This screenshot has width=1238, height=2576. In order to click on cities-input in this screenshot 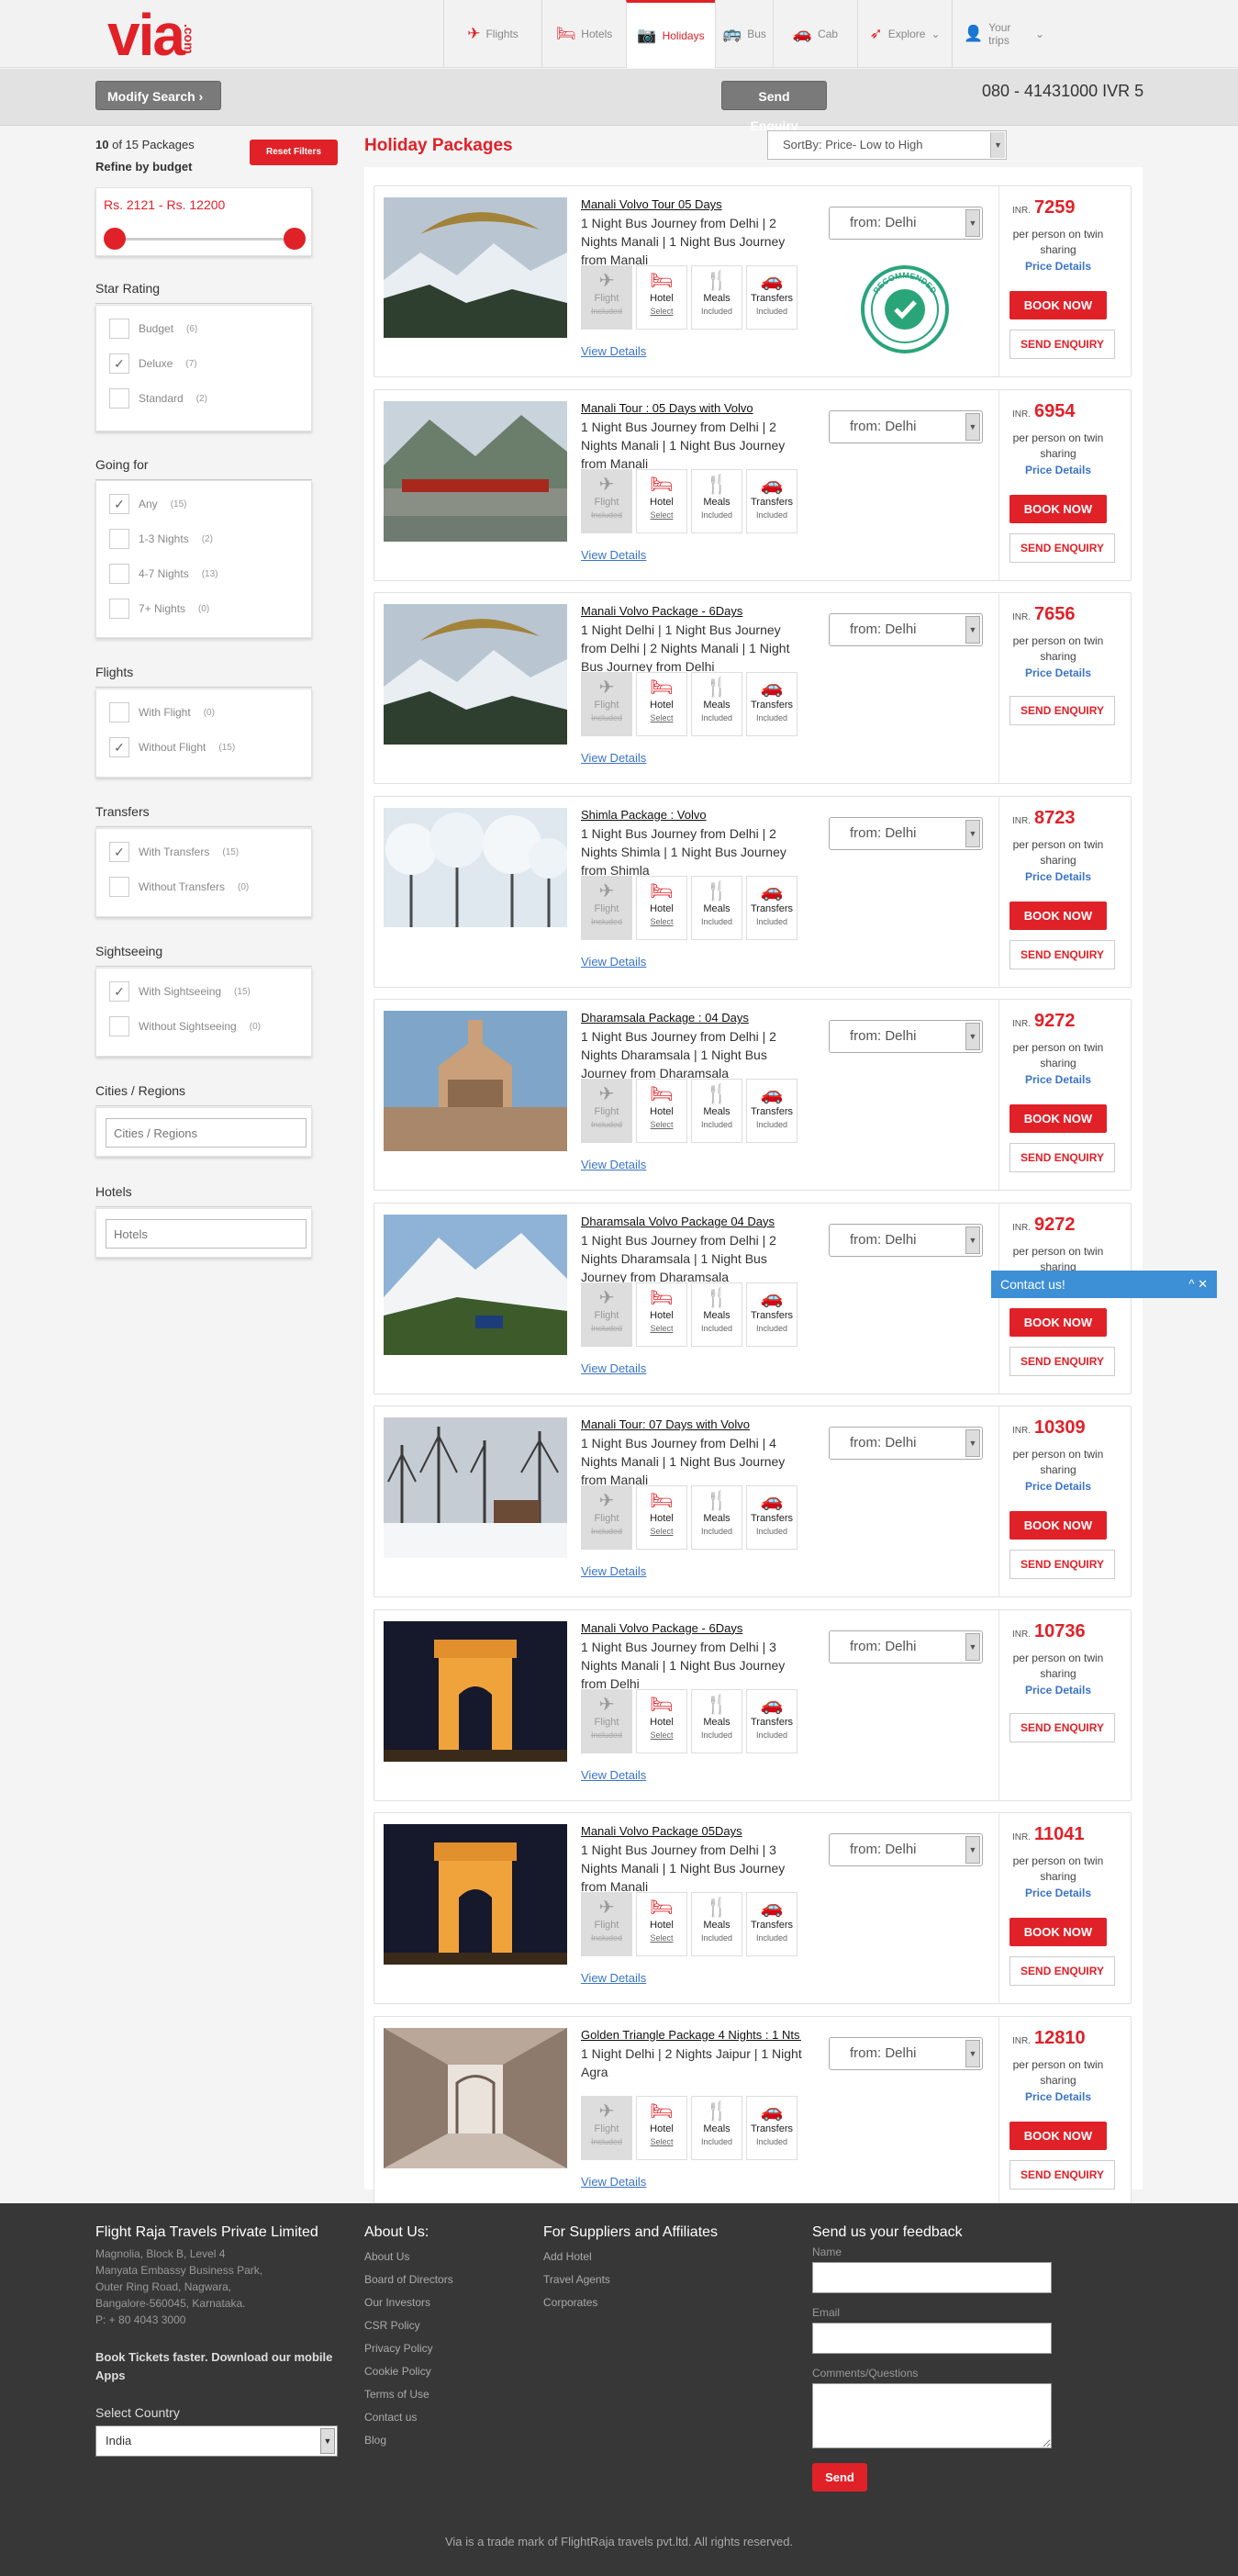, I will do `click(206, 1133)`.